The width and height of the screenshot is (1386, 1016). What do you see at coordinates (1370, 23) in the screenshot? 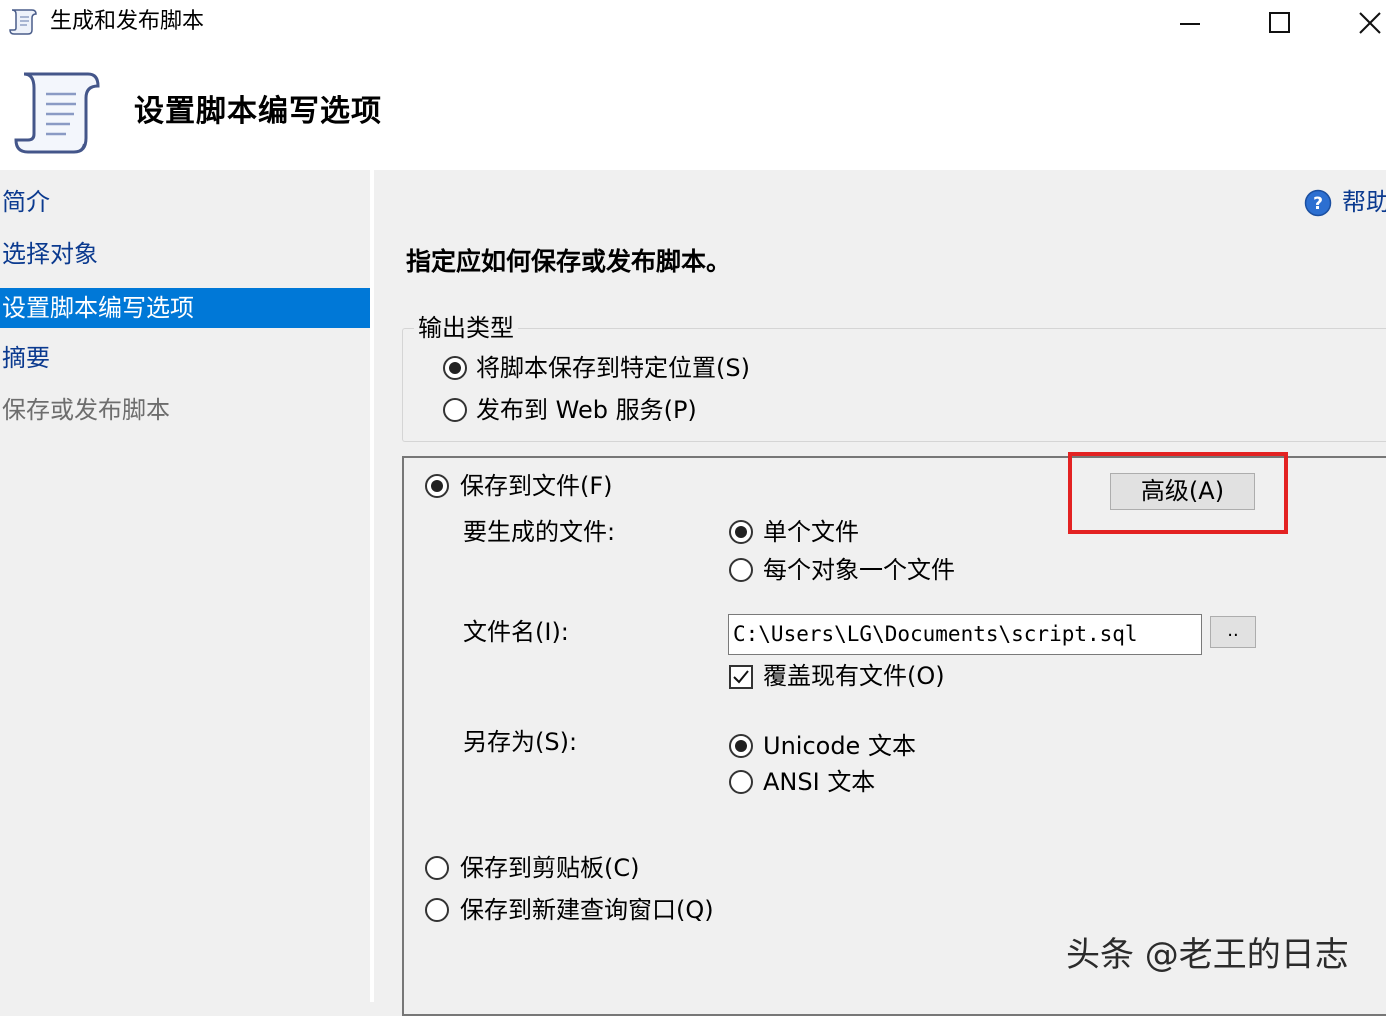
I see `close-icon` at bounding box center [1370, 23].